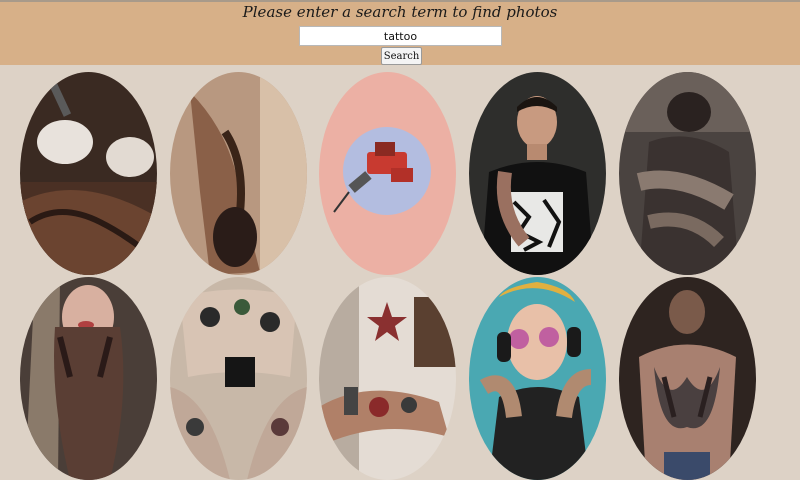  I want to click on photo-woman-headphones, so click(537, 378).